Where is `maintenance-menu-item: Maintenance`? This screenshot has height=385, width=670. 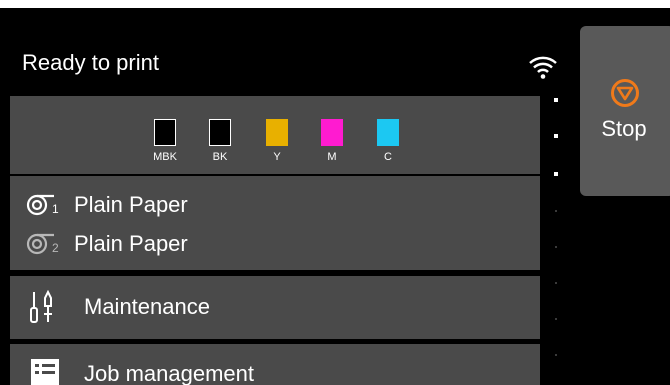
maintenance-menu-item: Maintenance is located at coordinates (275, 307).